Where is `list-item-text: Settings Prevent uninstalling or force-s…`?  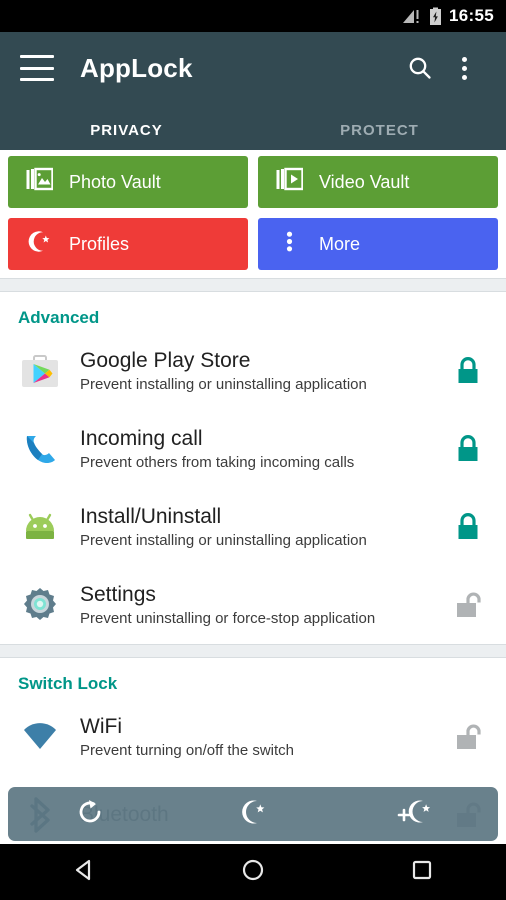 list-item-text: Settings Prevent uninstalling or force-s… is located at coordinates (255, 605).